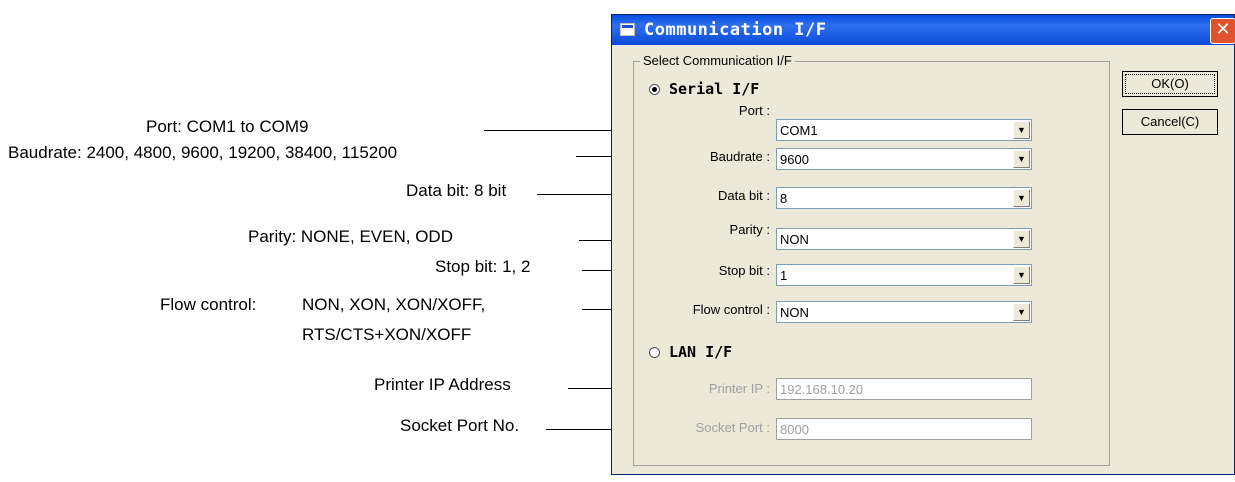 This screenshot has width=1235, height=482. What do you see at coordinates (627, 29) in the screenshot?
I see `window-icon` at bounding box center [627, 29].